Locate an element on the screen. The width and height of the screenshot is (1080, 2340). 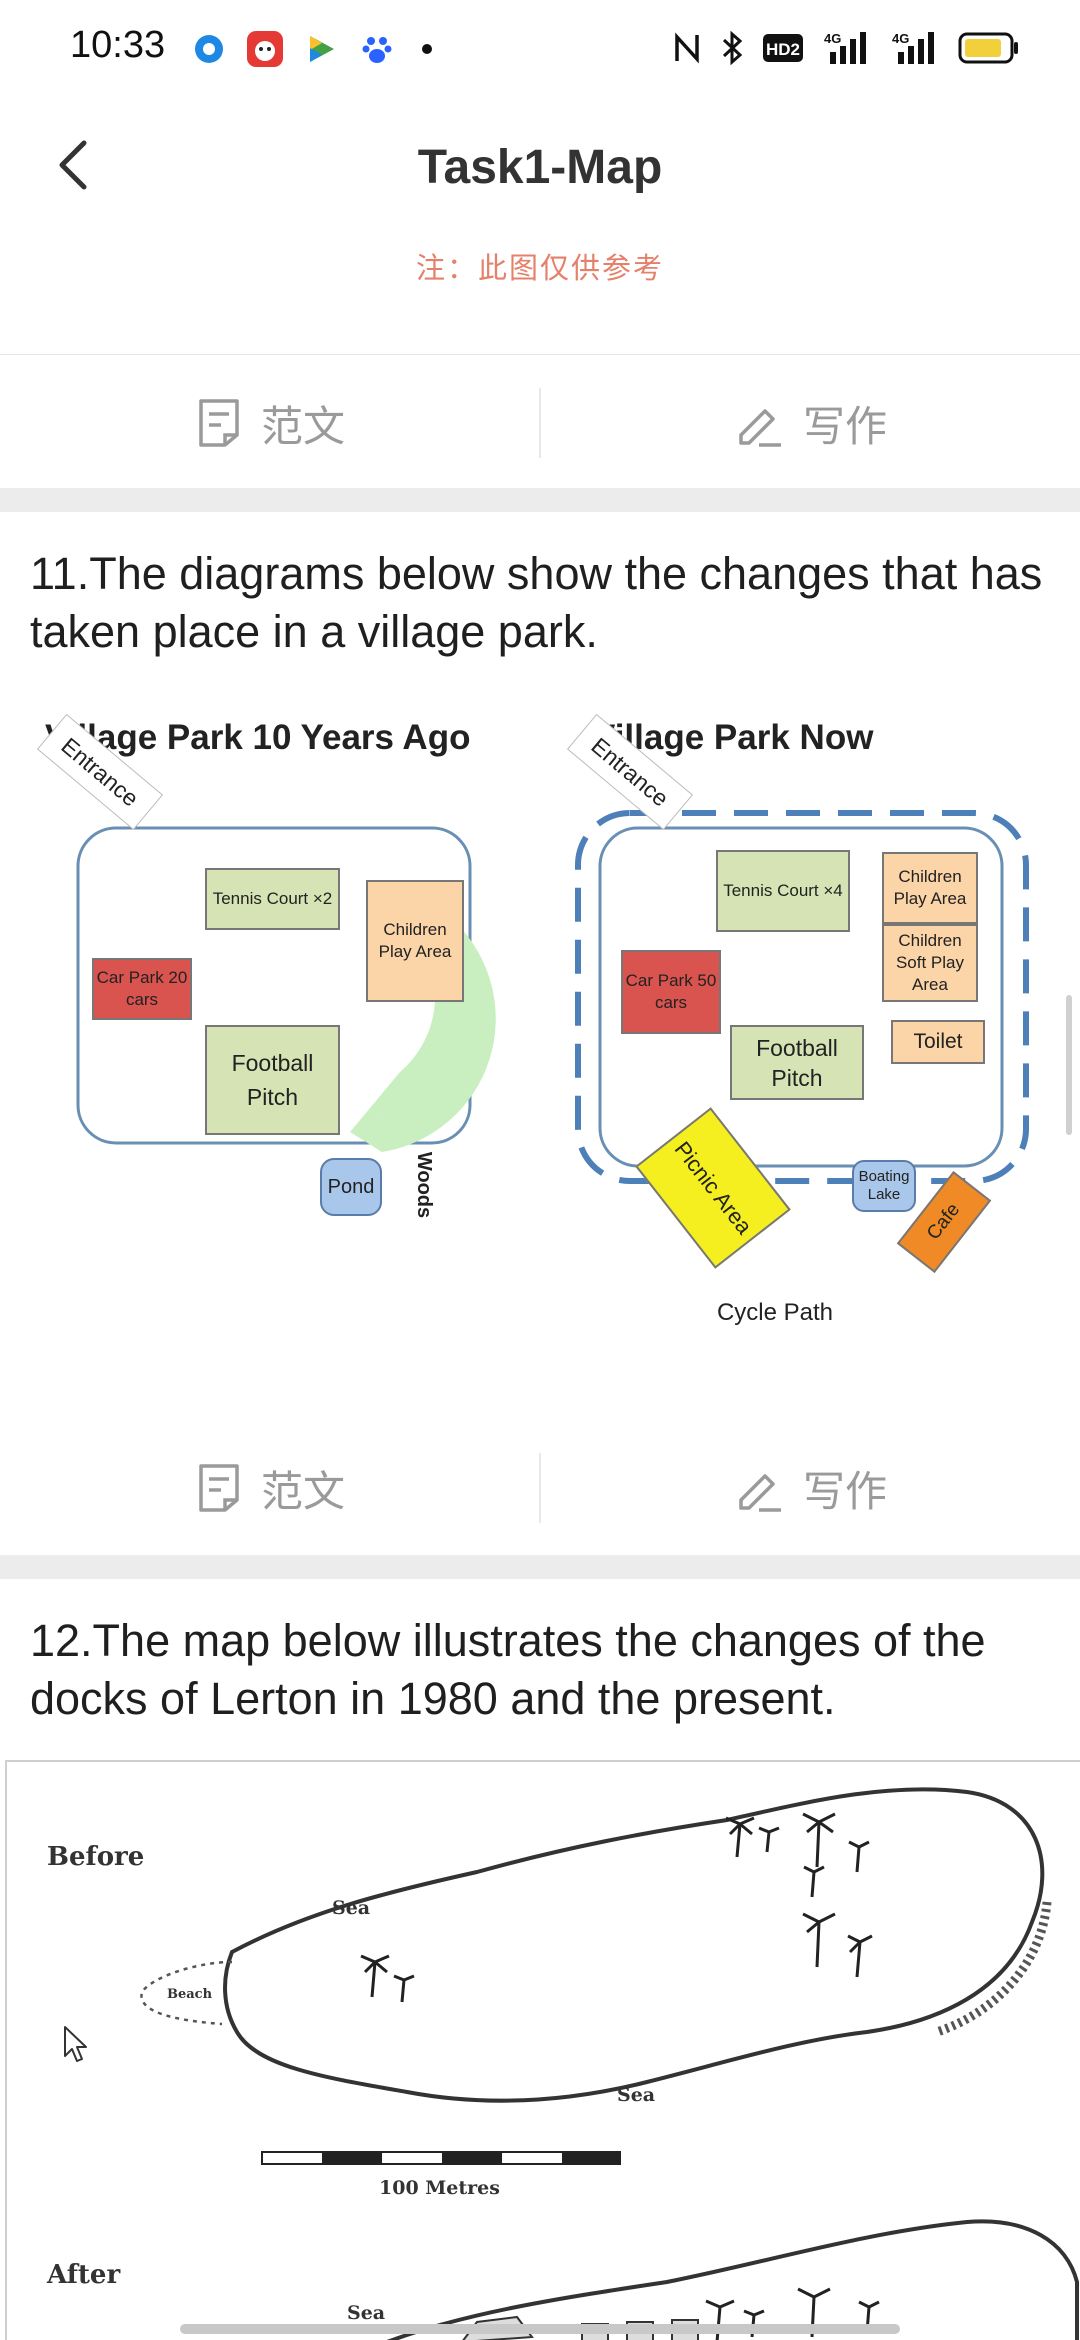
map-before-label: Before is located at coordinates (96, 1857).